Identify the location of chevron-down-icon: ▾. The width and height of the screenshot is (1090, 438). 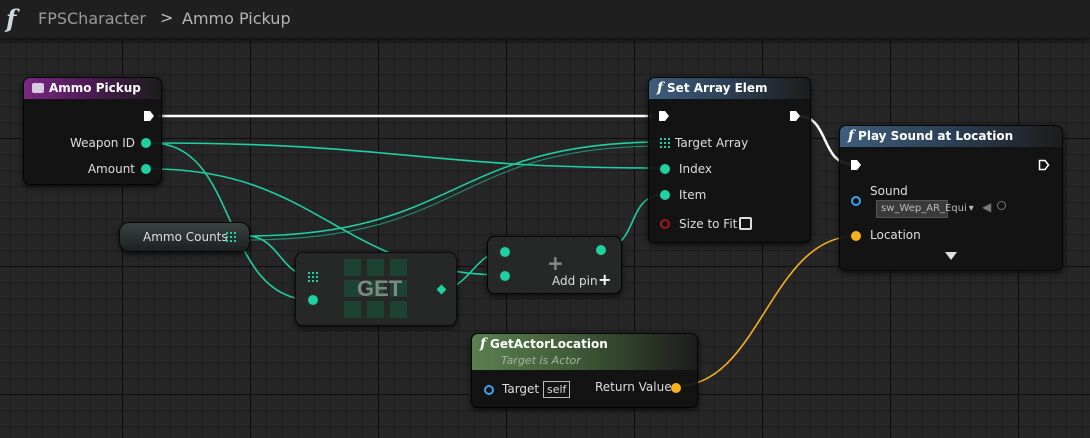
(971, 208).